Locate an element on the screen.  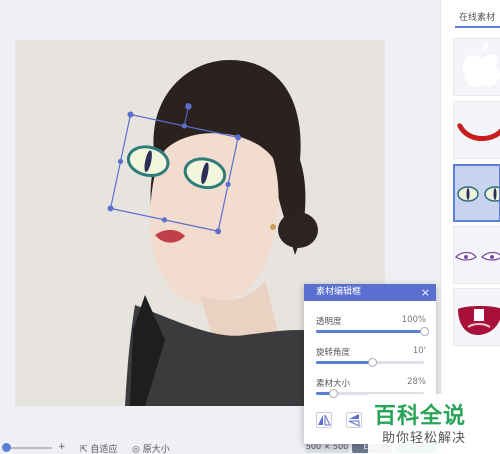
red-mouth-icon is located at coordinates (479, 320).